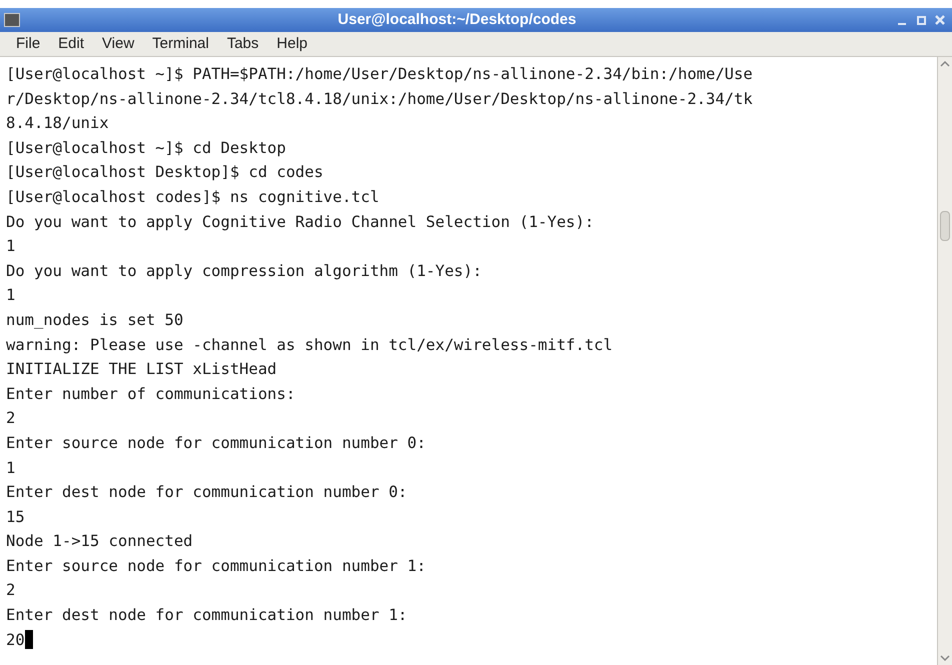 This screenshot has width=952, height=665. I want to click on terminal-line: Enter dest node for communication number 0:, so click(207, 493).